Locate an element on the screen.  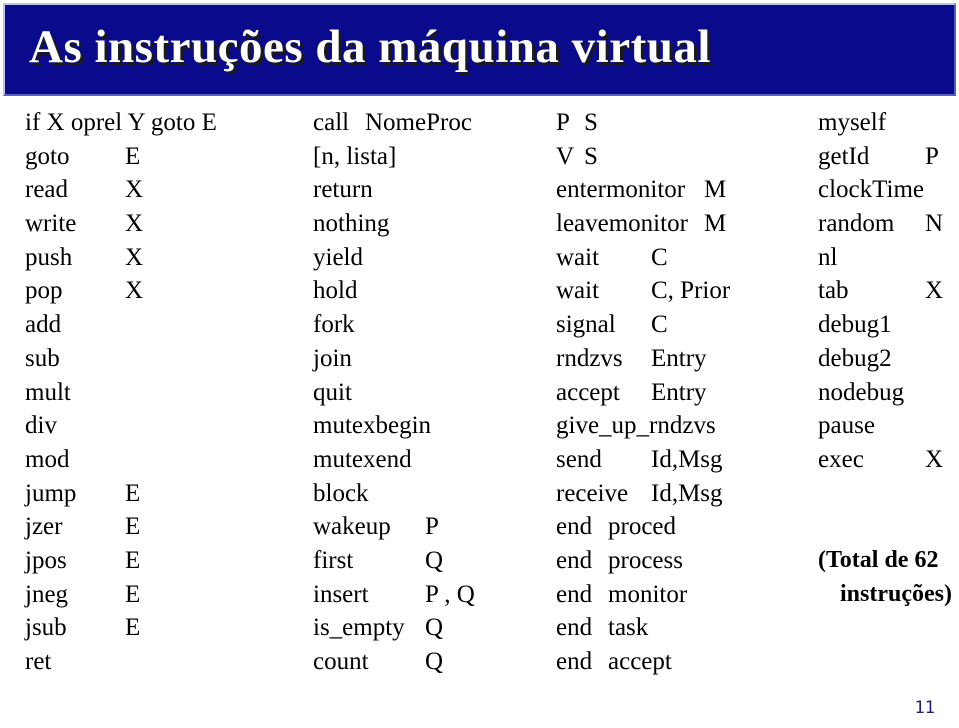
instruction-row: [n, lista] is located at coordinates (428, 157).